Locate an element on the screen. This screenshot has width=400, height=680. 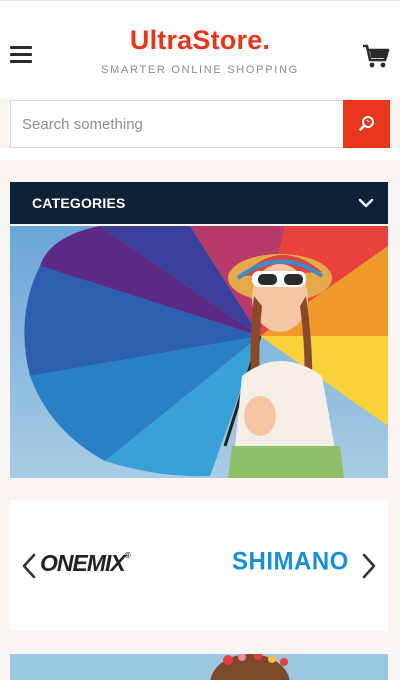
cart-icon is located at coordinates (376, 56).